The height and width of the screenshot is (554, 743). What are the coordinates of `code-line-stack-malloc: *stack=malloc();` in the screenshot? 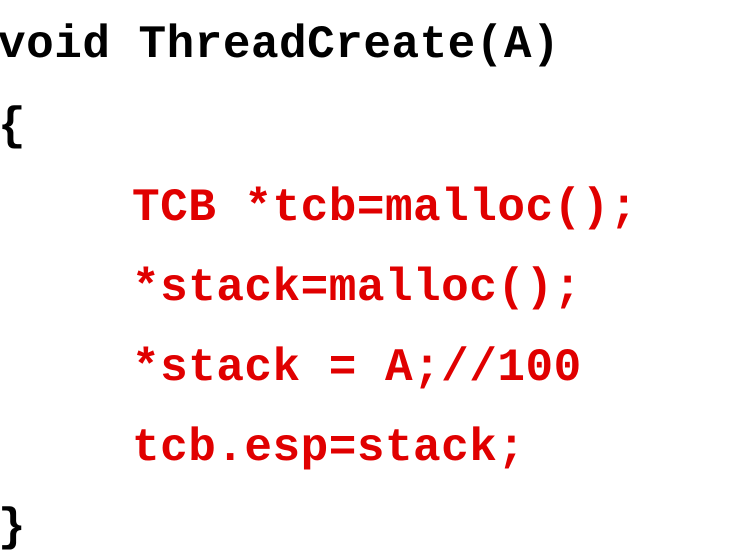 It's located at (357, 288).